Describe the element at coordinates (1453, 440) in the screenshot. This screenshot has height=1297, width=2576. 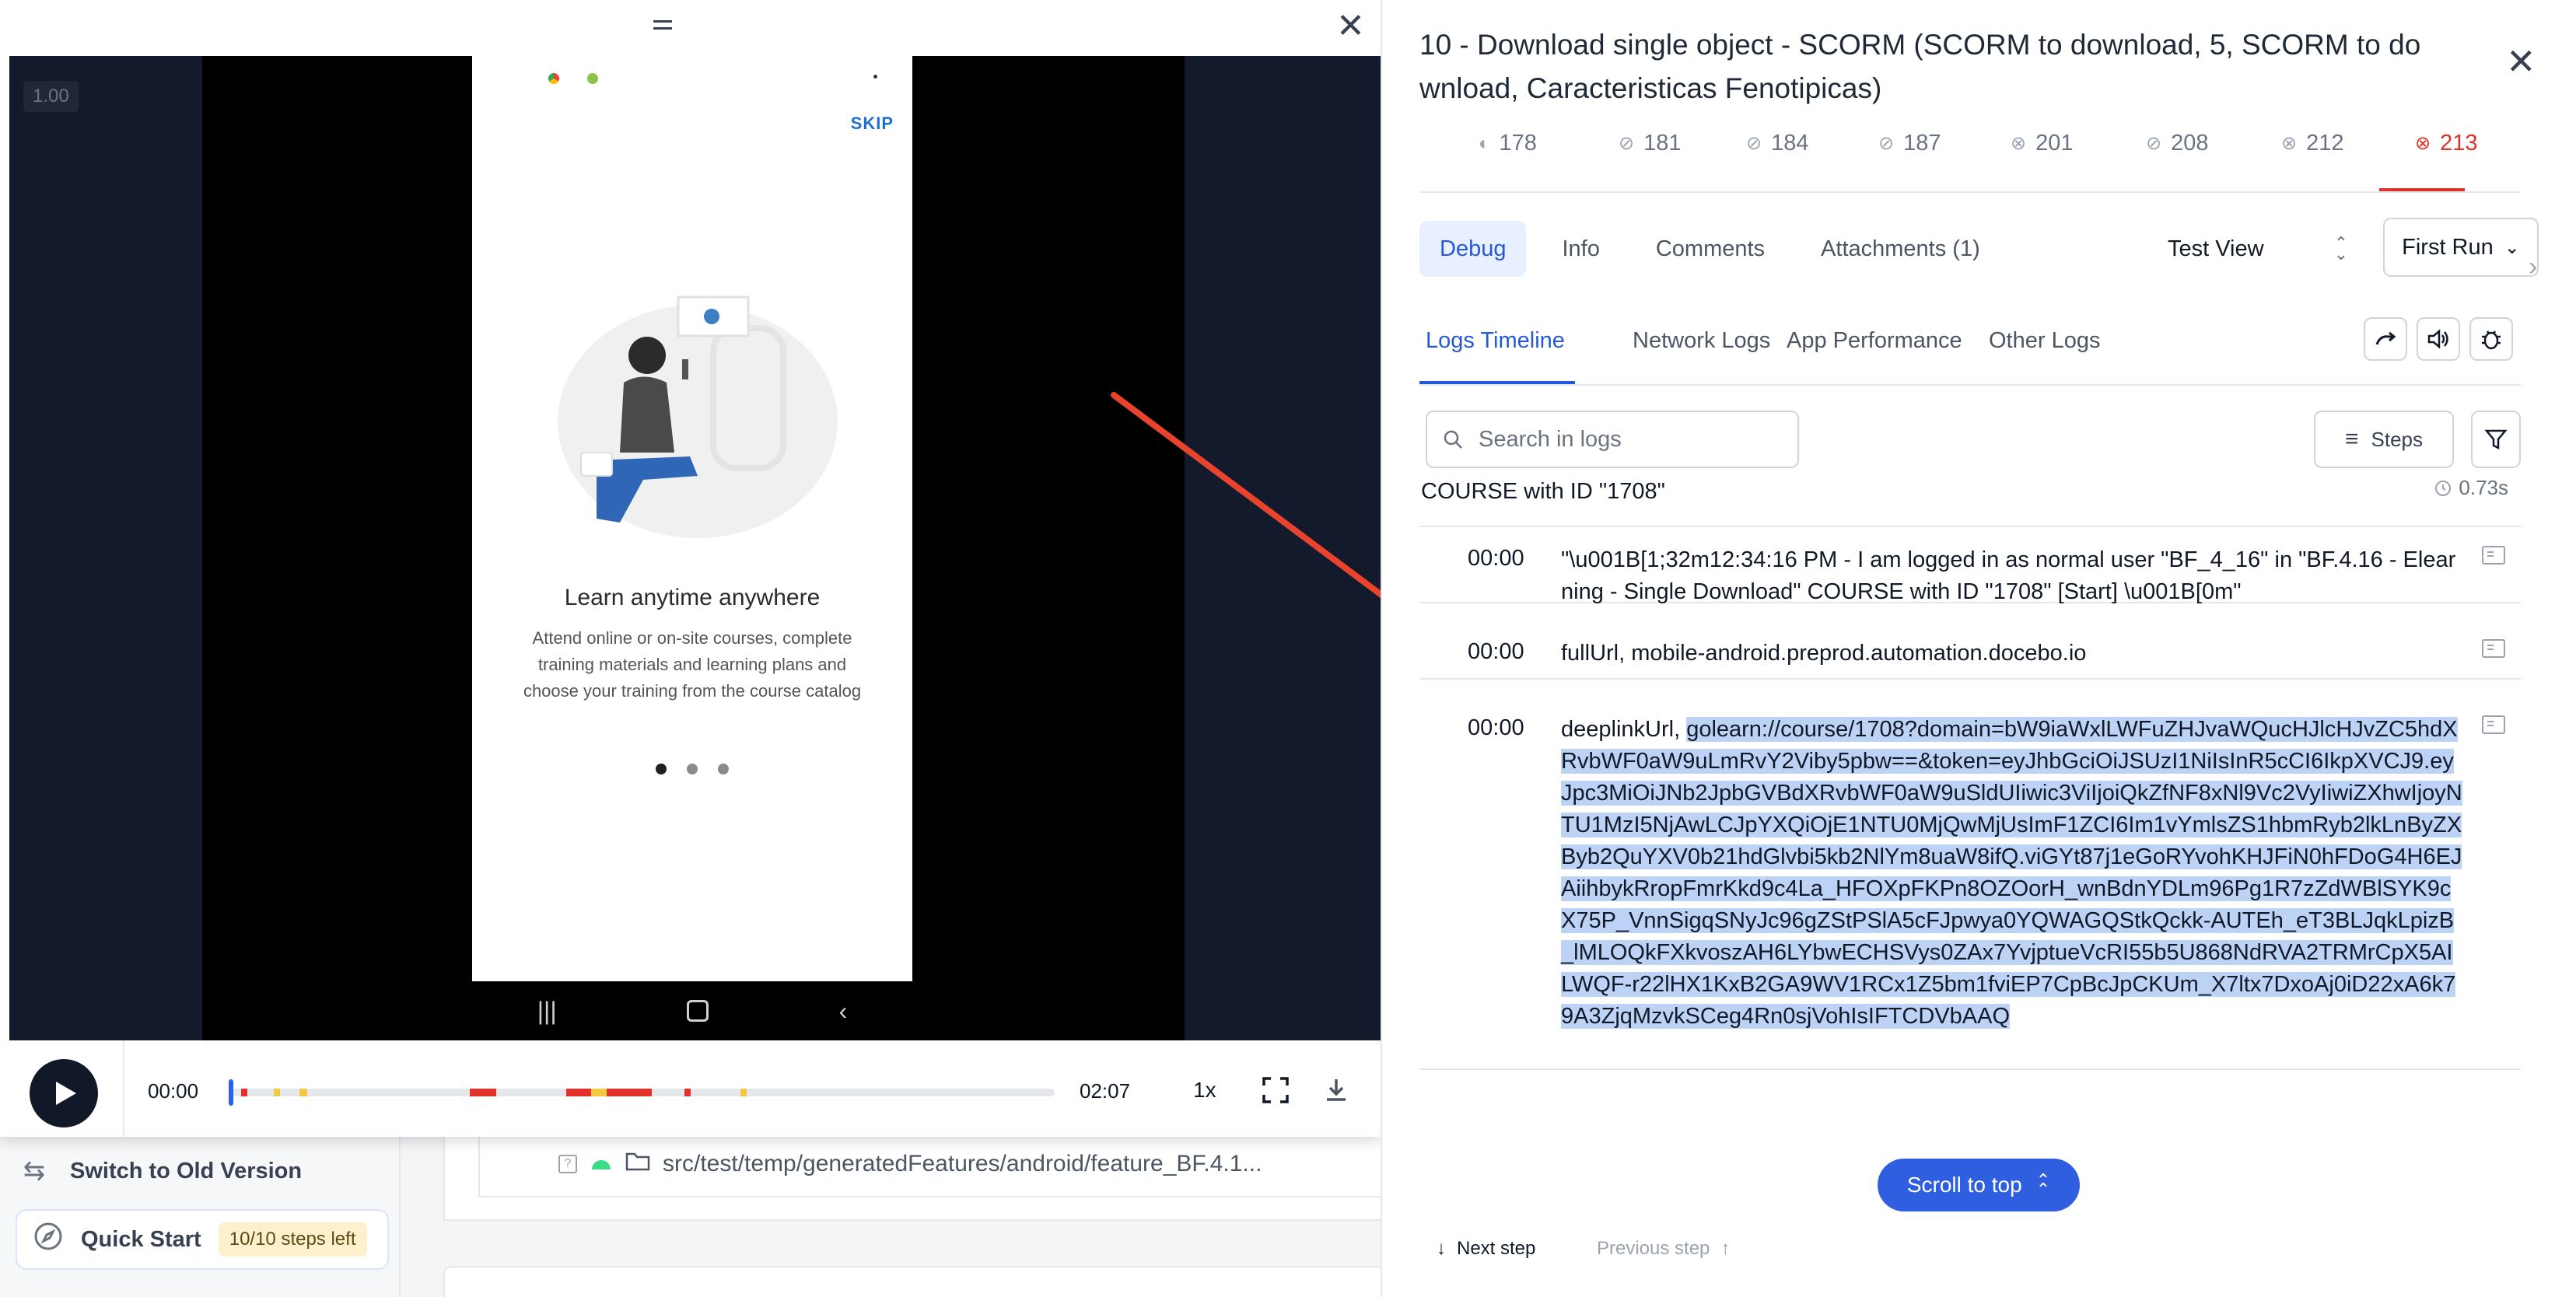
I see `search-icon` at that location.